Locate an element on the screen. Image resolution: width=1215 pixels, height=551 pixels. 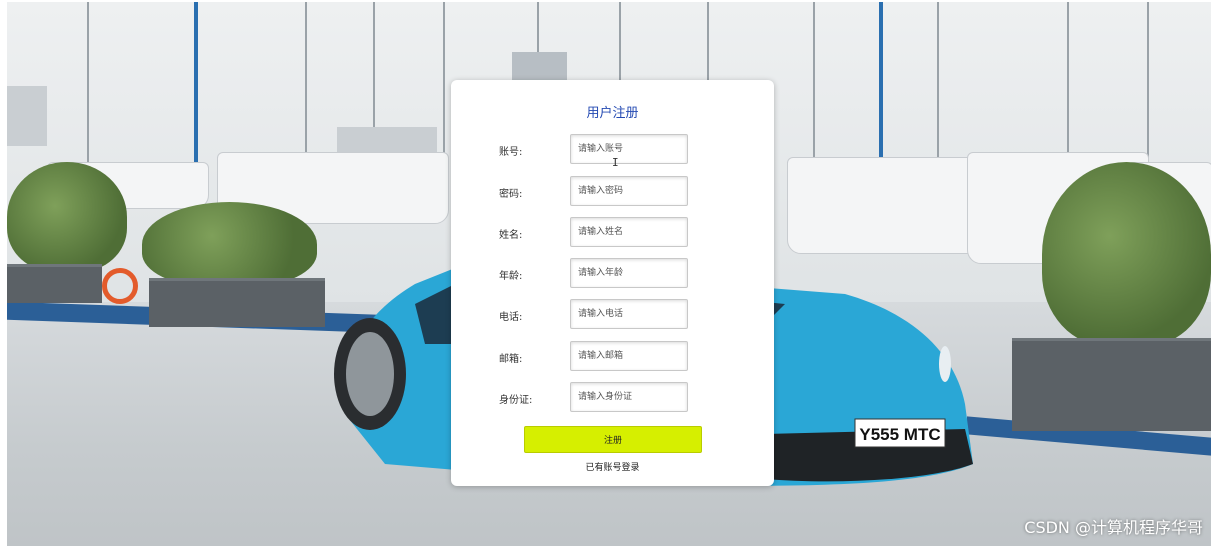
form-row-name: 姓名: is located at coordinates (612, 233).